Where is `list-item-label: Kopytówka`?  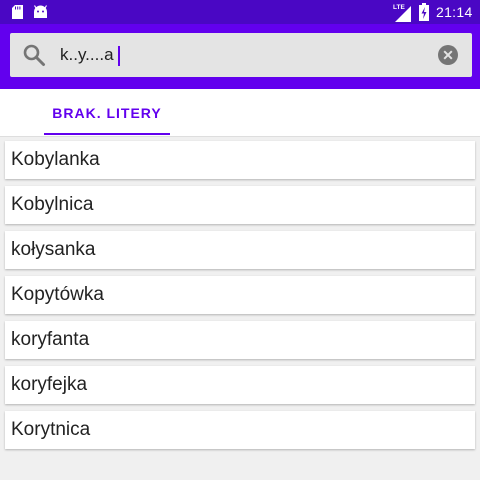 list-item-label: Kopytówka is located at coordinates (57, 294).